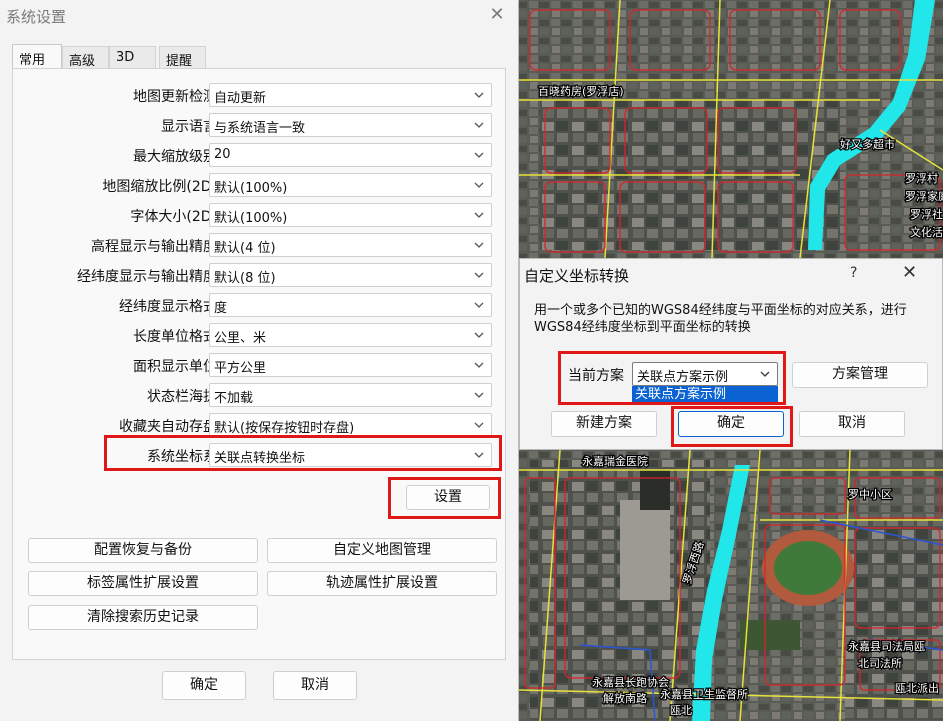 This screenshot has height=721, width=943. I want to click on coord-dialog-close-icon: ✕, so click(909, 272).